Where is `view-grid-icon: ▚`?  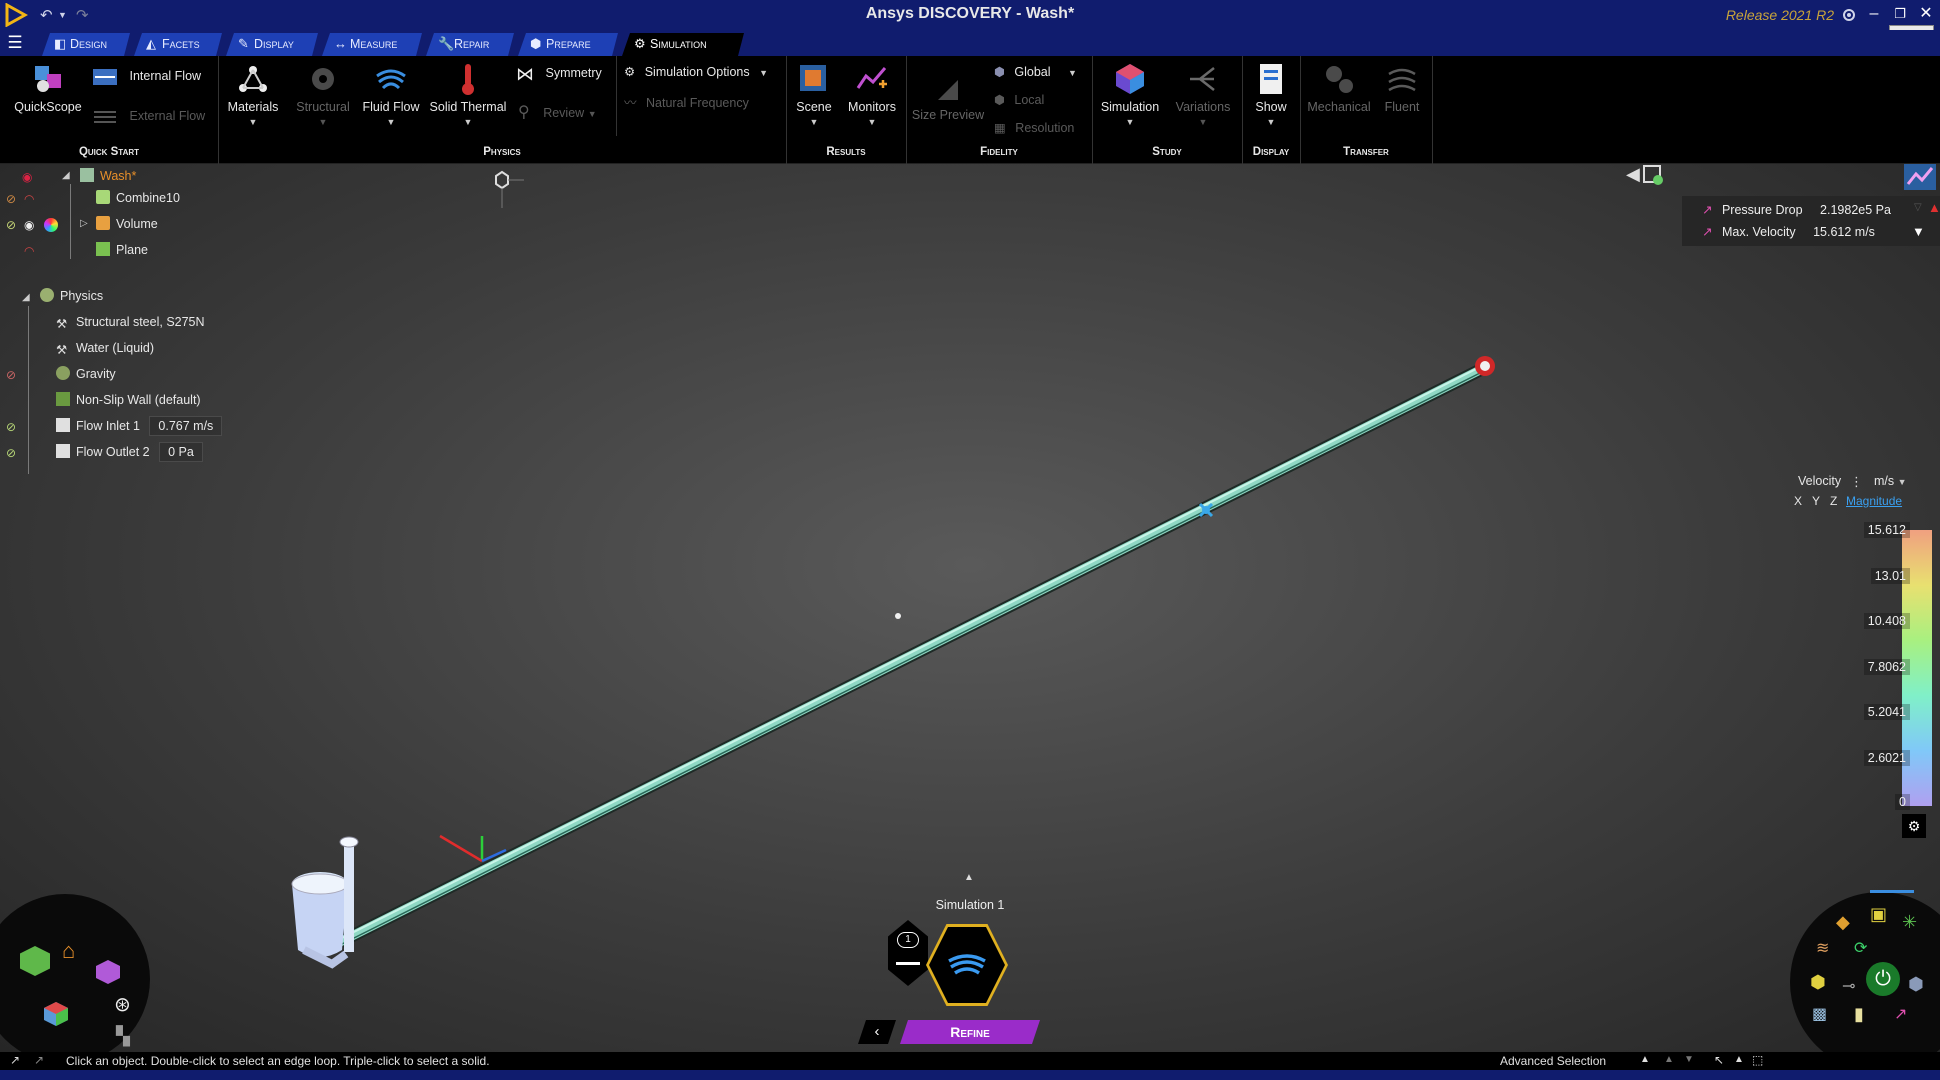
view-grid-icon: ▚ is located at coordinates (128, 1038).